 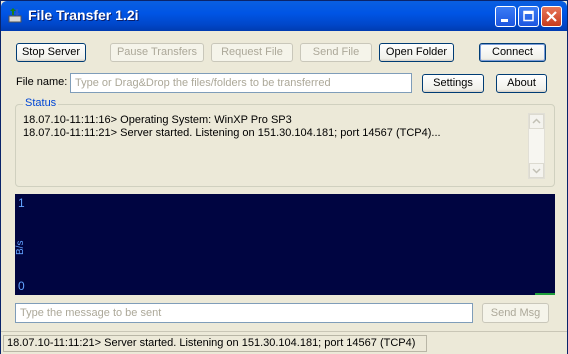 What do you see at coordinates (416, 52) in the screenshot?
I see `open-folder-button: Open Folder` at bounding box center [416, 52].